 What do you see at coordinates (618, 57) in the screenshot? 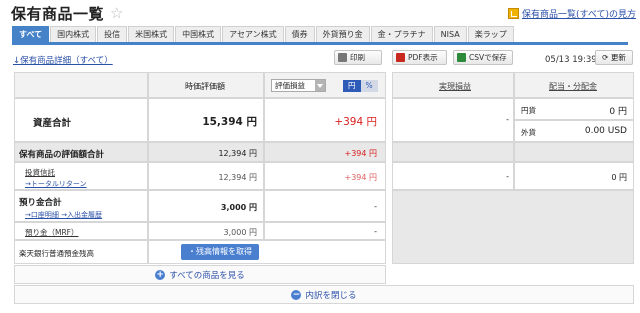
I see `refresh-label: 更新` at bounding box center [618, 57].